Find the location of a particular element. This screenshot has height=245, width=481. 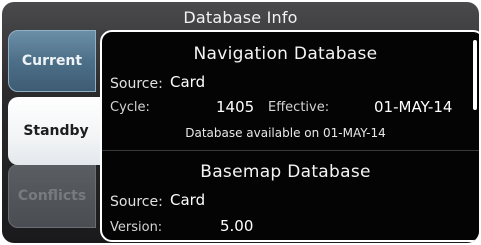

basemap-source-label: Source: is located at coordinates (136, 202).